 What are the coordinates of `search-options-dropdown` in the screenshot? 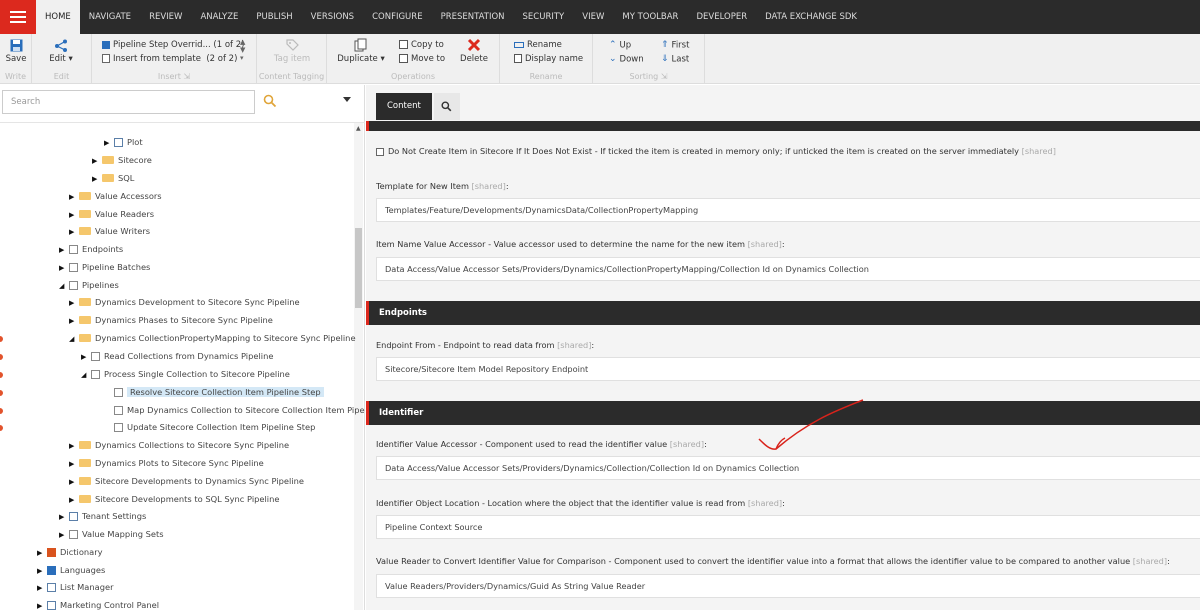 It's located at (347, 99).